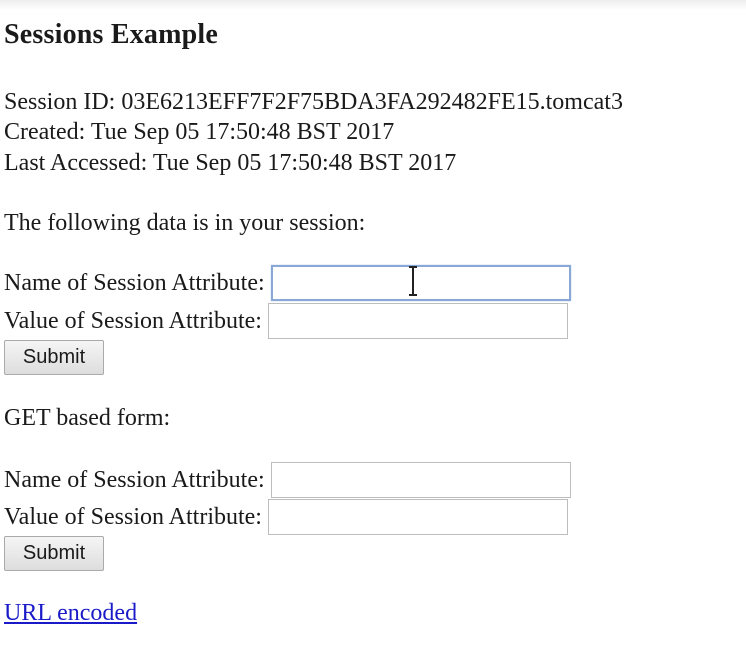  What do you see at coordinates (111, 34) in the screenshot?
I see `page-title: Sessions Example` at bounding box center [111, 34].